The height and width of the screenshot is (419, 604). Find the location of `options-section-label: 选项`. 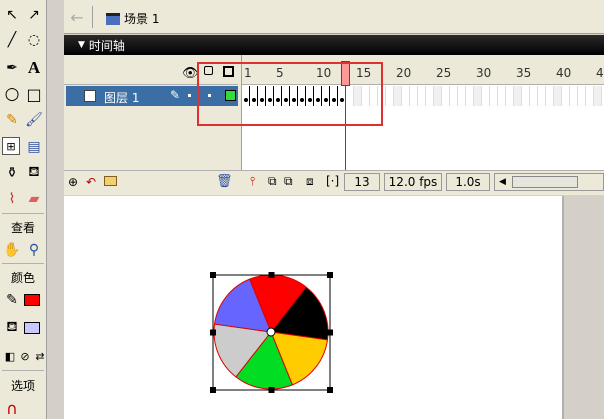

options-section-label: 选项 is located at coordinates (22, 386).